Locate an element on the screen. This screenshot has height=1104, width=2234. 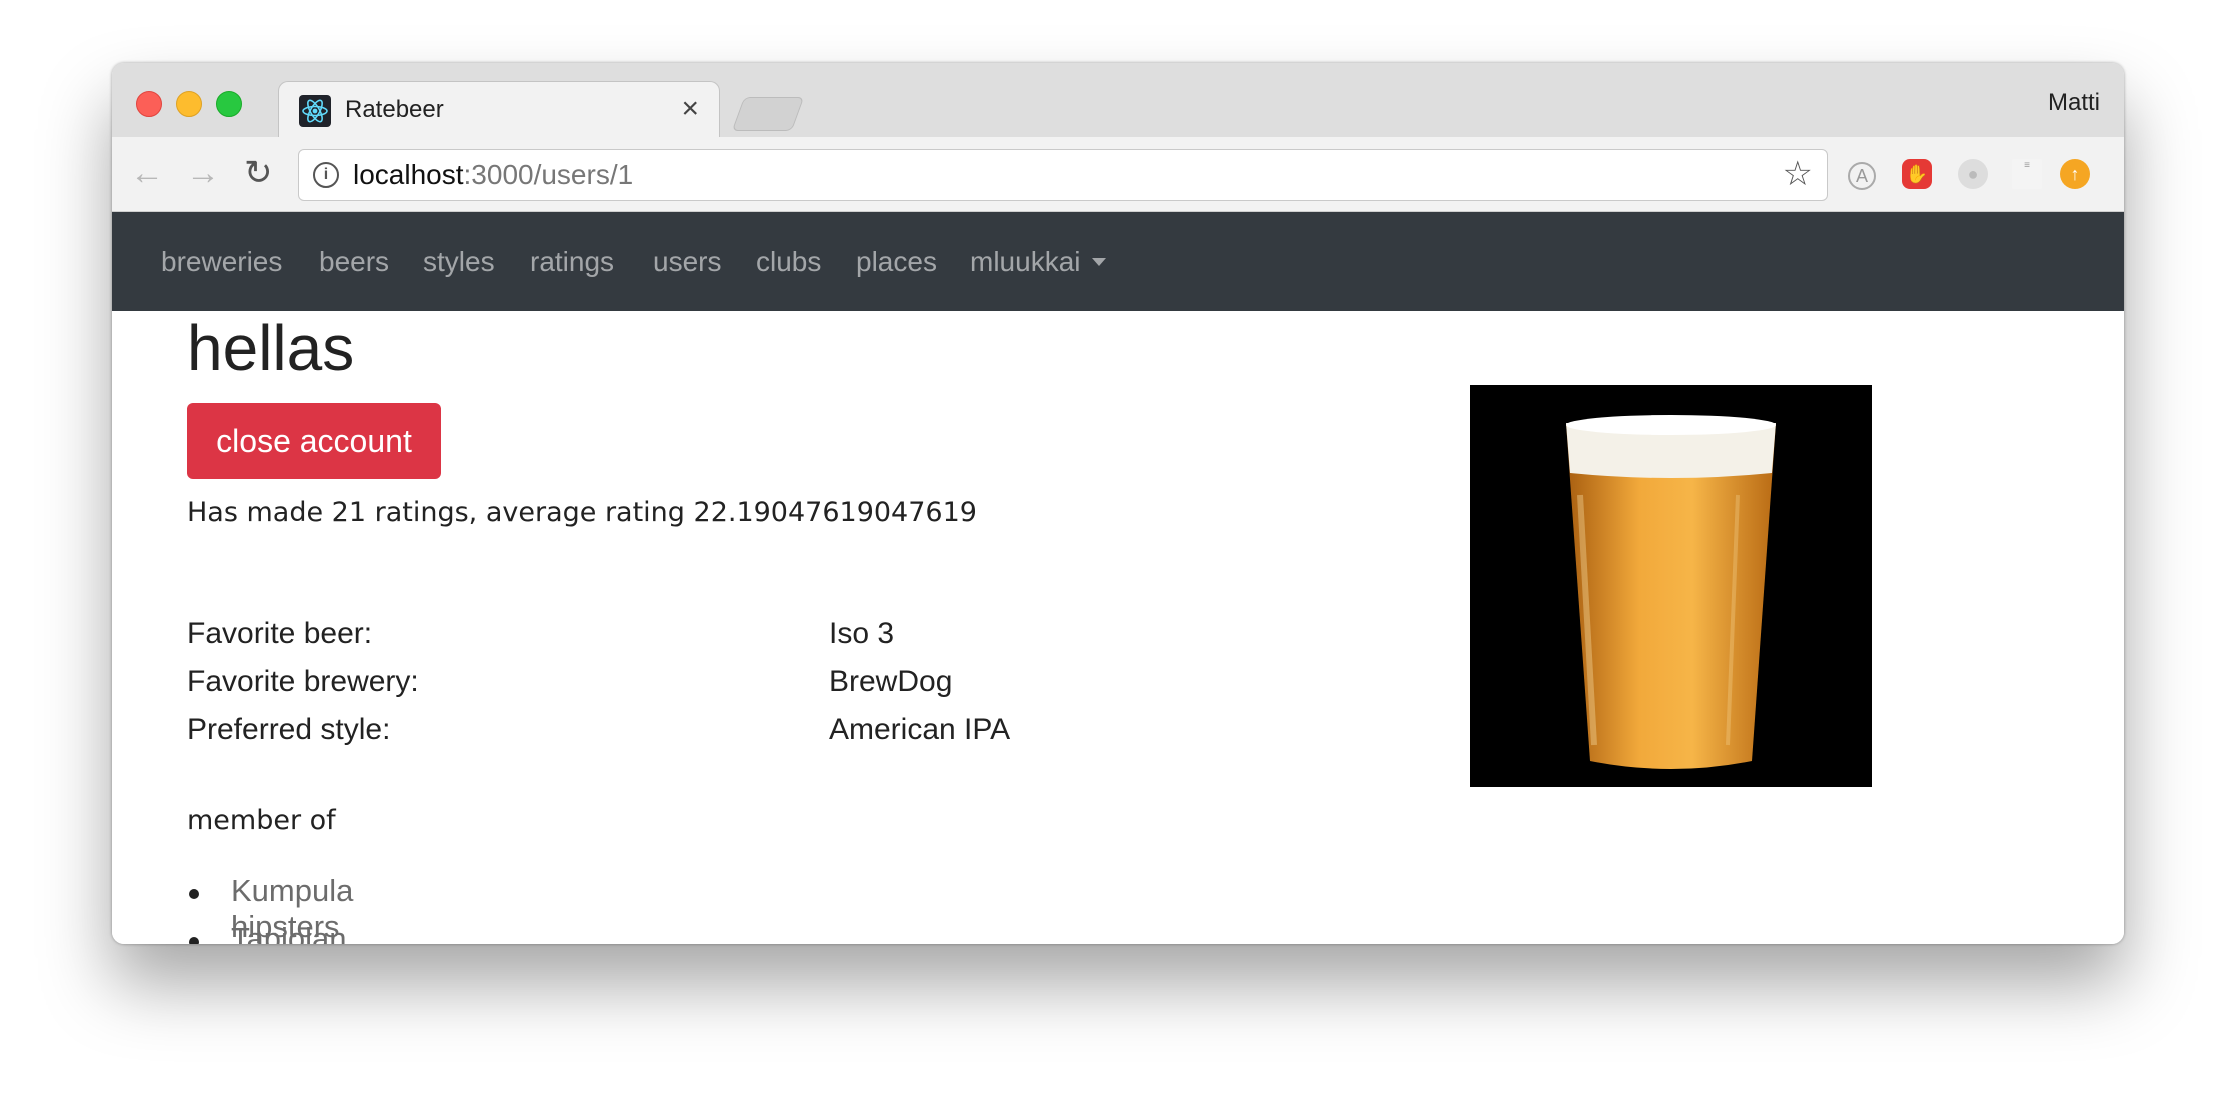
close-account-button: close account is located at coordinates (314, 441).